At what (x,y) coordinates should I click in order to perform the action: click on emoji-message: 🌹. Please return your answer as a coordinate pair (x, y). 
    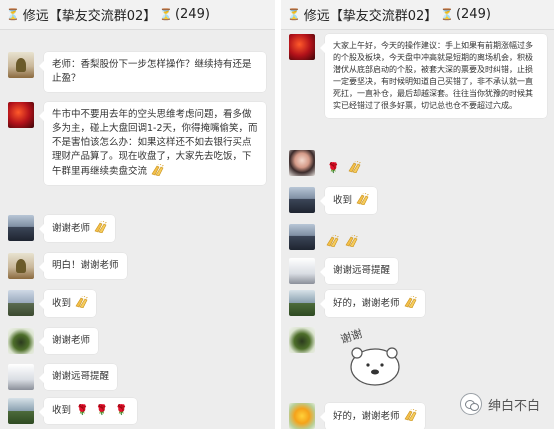
    Looking at the image, I should click on (343, 162).